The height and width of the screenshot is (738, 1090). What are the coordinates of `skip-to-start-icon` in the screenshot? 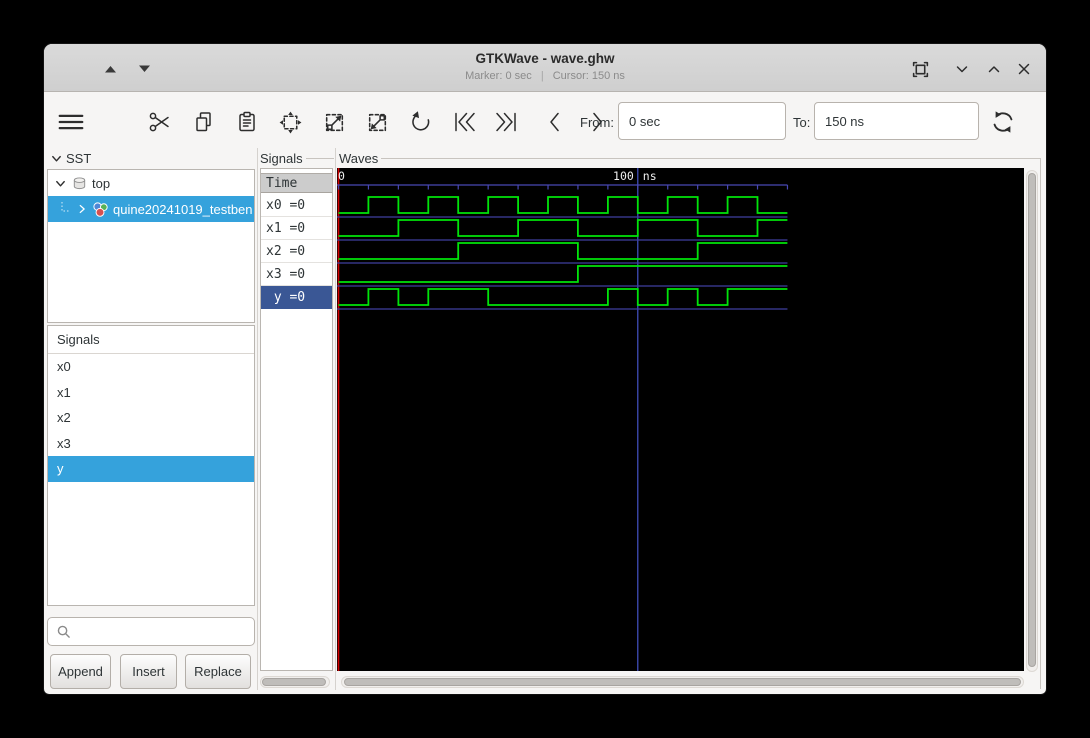 It's located at (465, 122).